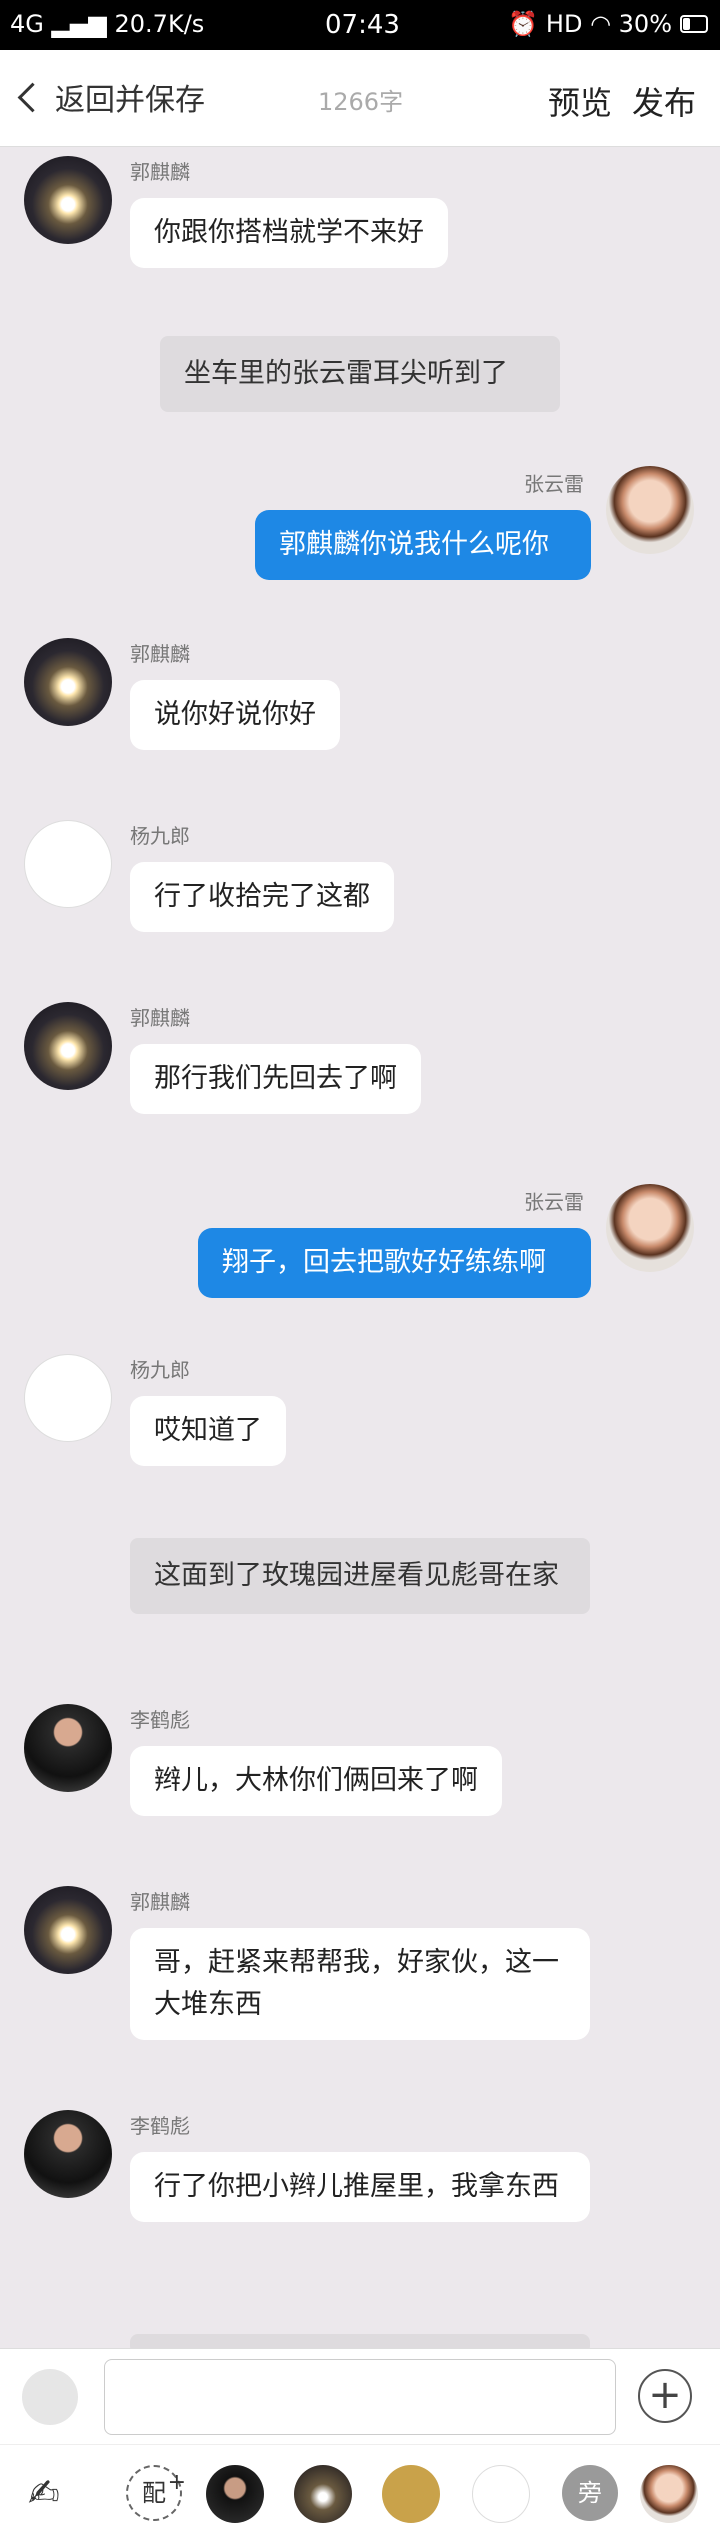 The height and width of the screenshot is (2543, 720). Describe the element at coordinates (156, 2493) in the screenshot. I see `add-dub-button: 配 +` at that location.